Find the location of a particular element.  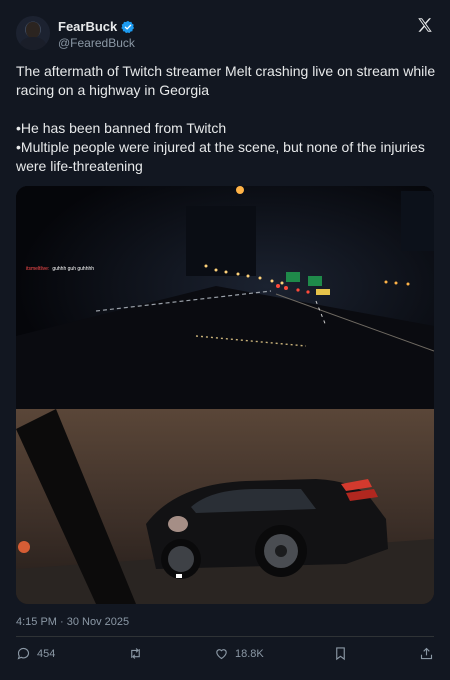

reply-count: 454 is located at coordinates (46, 653).